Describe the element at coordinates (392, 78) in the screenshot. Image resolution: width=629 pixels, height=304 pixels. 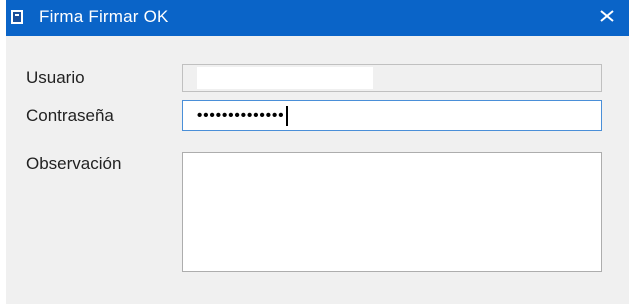
I see `user-field` at that location.